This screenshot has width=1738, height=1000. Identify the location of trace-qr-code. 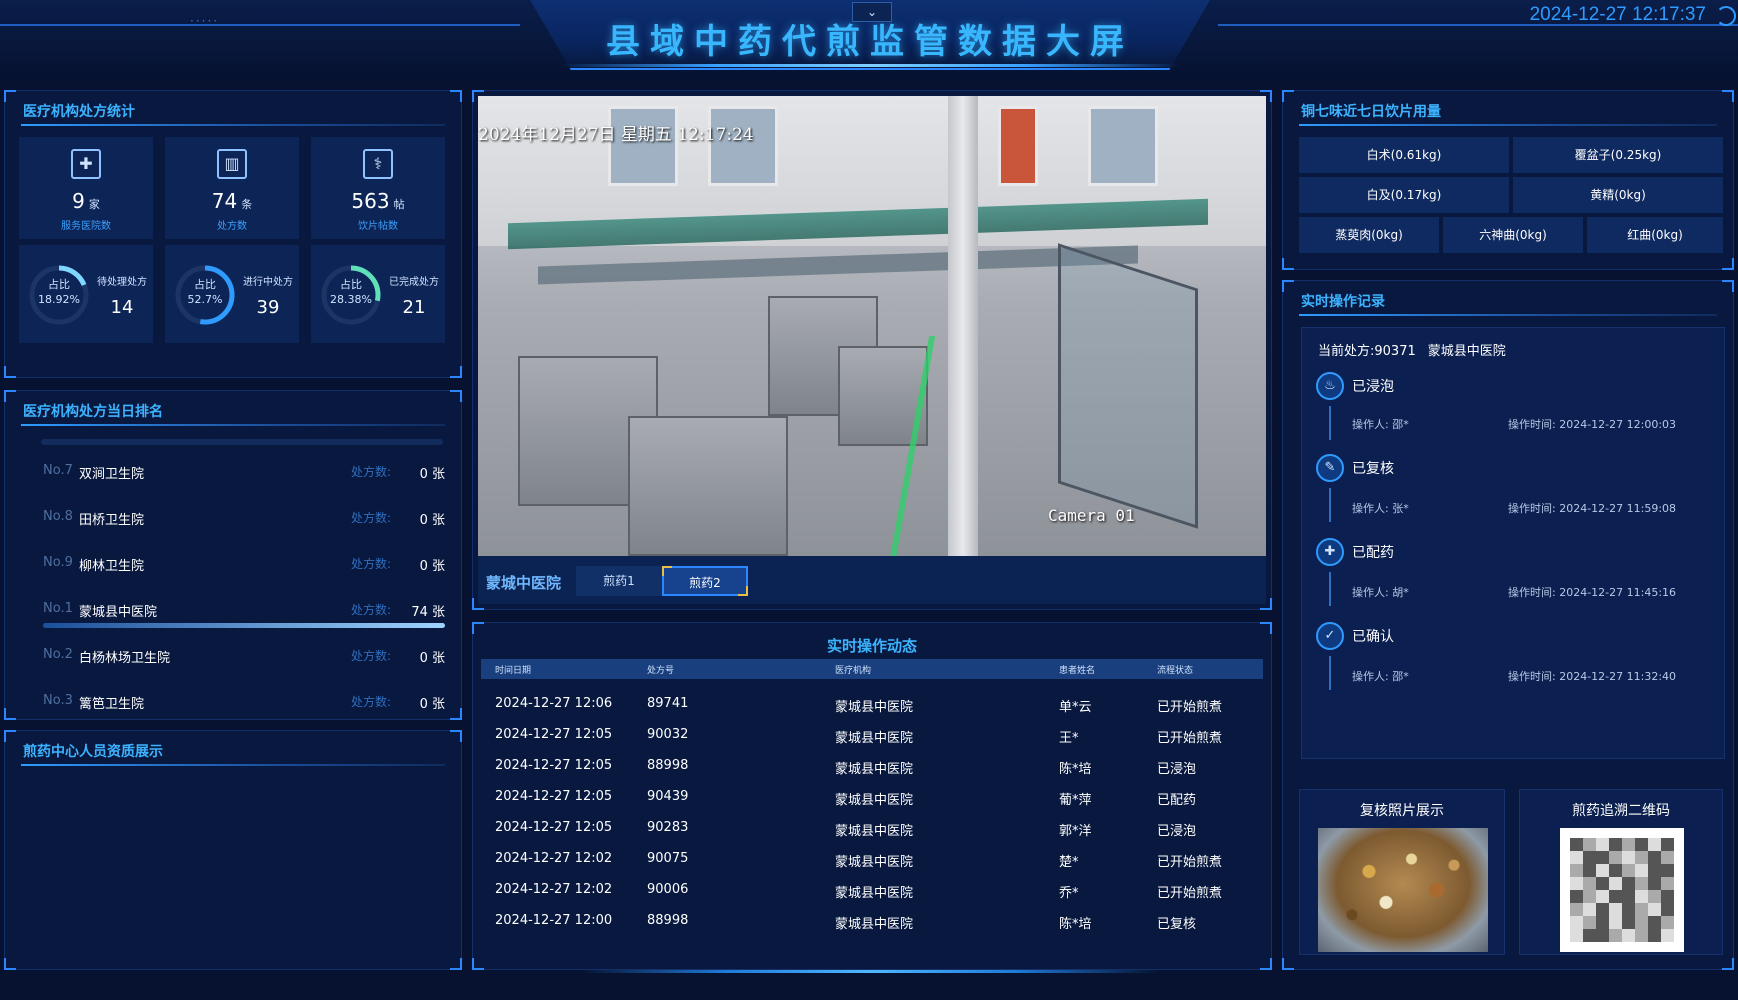
(1622, 890).